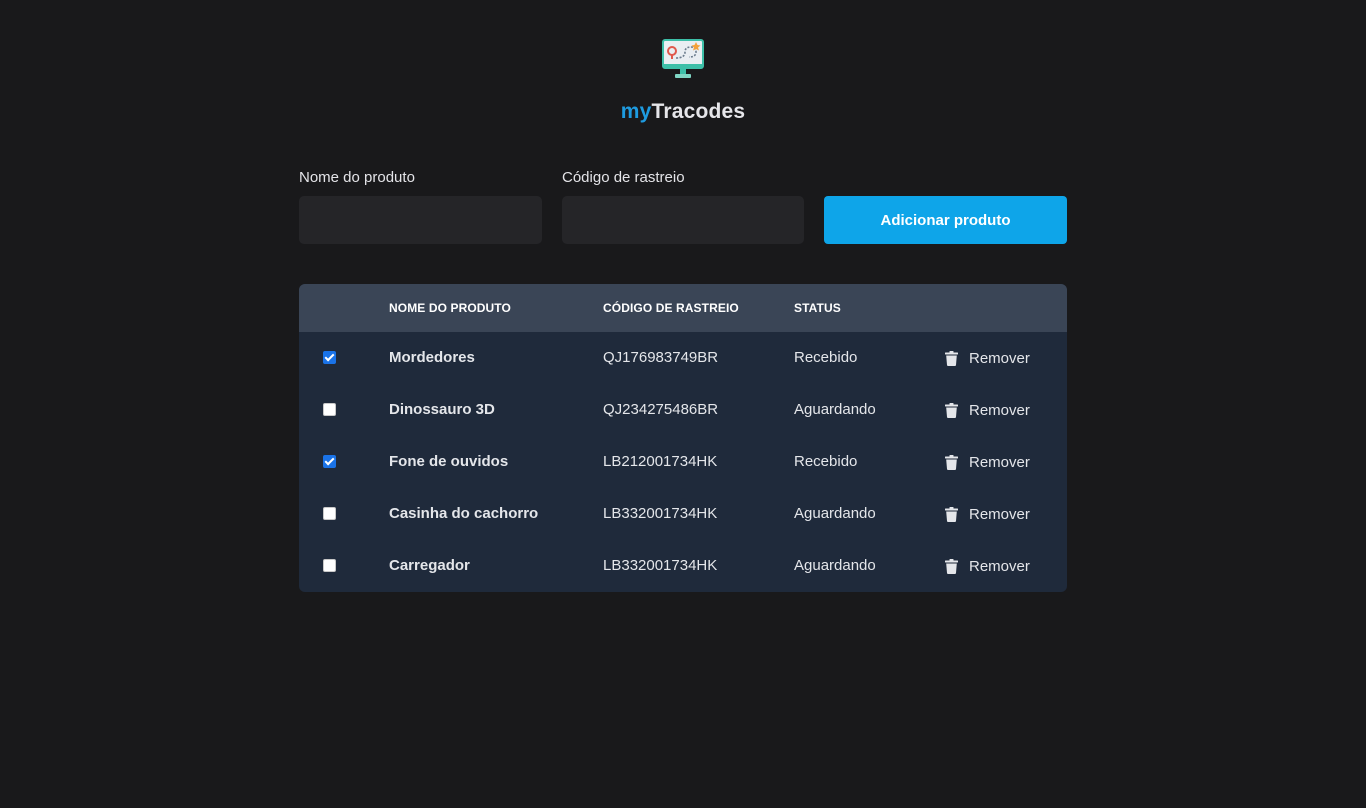 This screenshot has width=1366, height=808. Describe the element at coordinates (661, 409) in the screenshot. I see `row-tracking-code: QJ234275486BR` at that location.